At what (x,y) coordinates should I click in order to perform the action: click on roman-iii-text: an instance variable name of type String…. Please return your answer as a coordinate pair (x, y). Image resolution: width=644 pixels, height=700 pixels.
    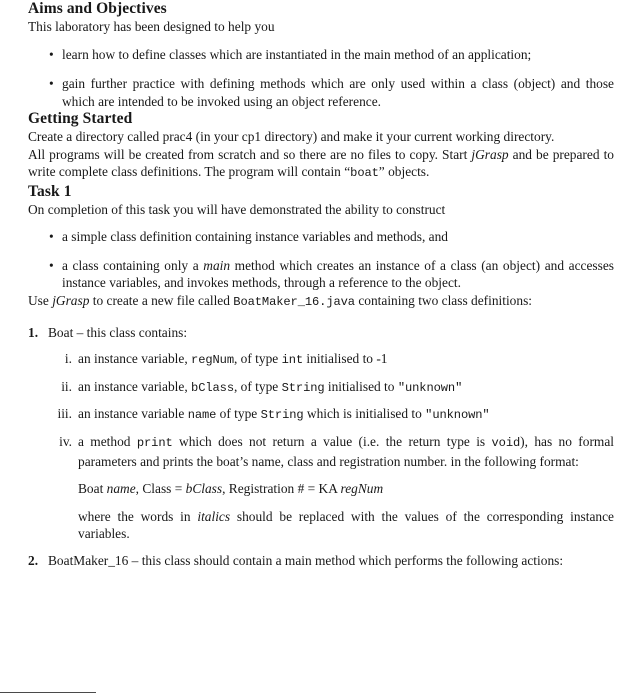
    Looking at the image, I should click on (346, 415).